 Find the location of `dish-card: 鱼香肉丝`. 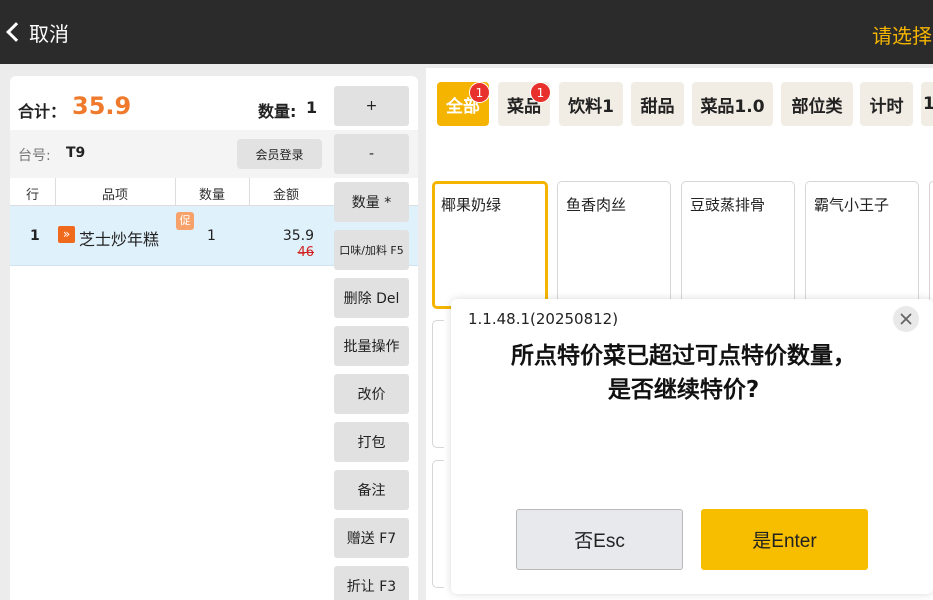

dish-card: 鱼香肉丝 is located at coordinates (614, 245).